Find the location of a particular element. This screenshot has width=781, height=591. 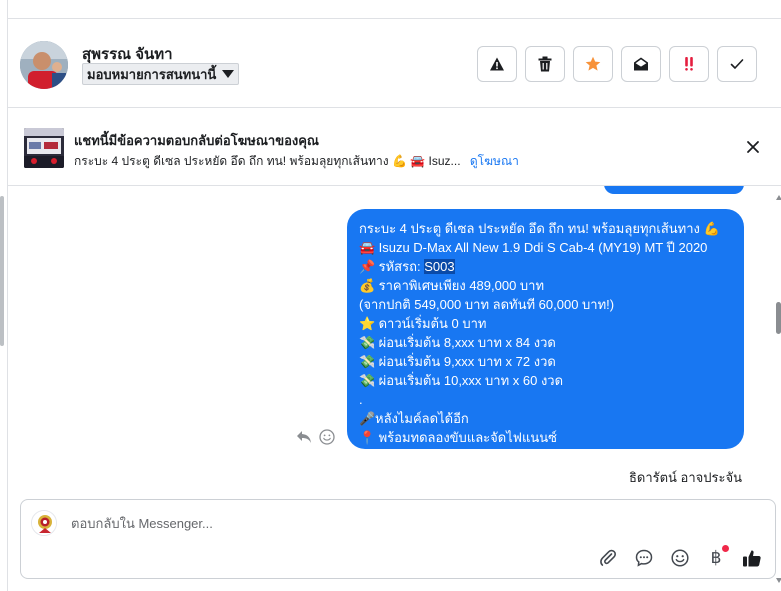

message-line: 📍 พร้อมทดลองขับและจัดไฟแนนซ์ is located at coordinates (545, 437).